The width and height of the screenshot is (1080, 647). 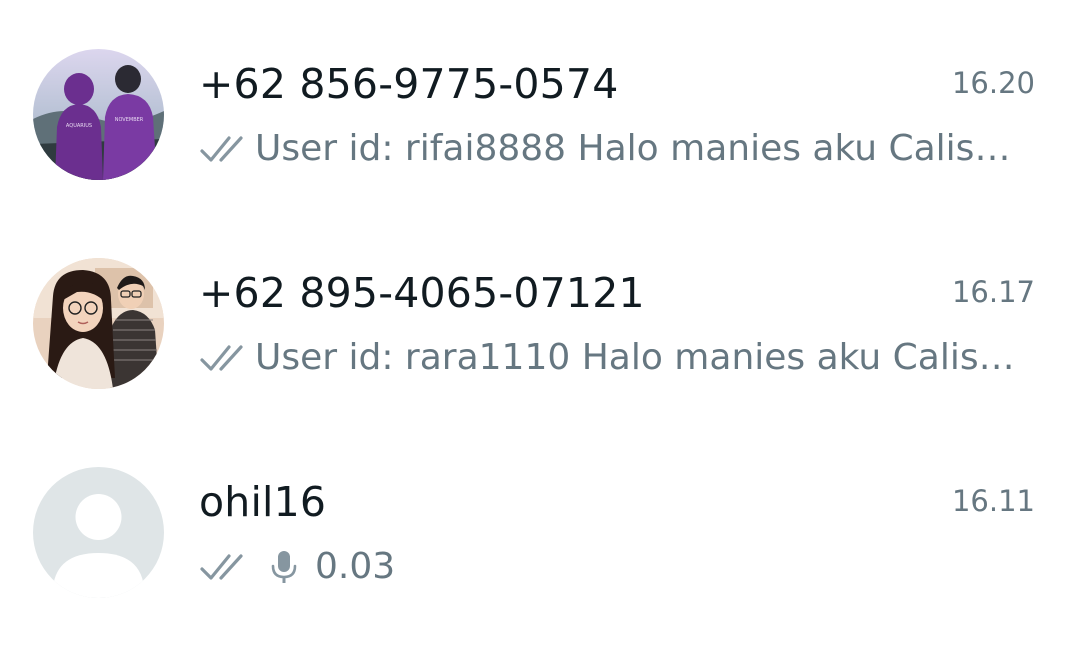 I want to click on person-placeholder-icon, so click(x=98, y=532).